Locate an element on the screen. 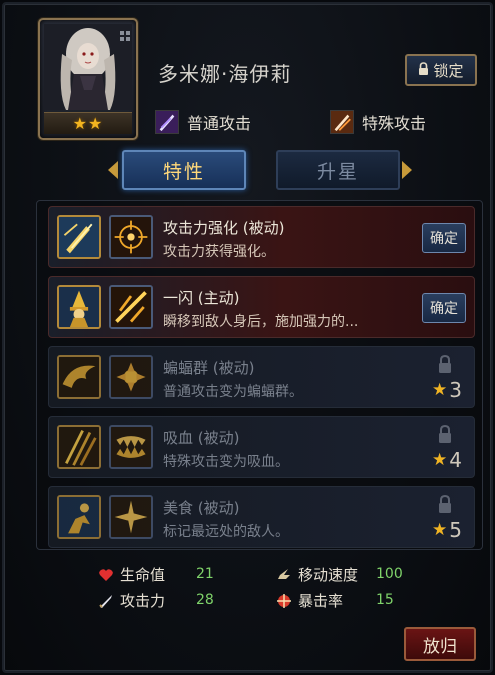  special-attack-label: 特殊攻击 is located at coordinates (394, 123).